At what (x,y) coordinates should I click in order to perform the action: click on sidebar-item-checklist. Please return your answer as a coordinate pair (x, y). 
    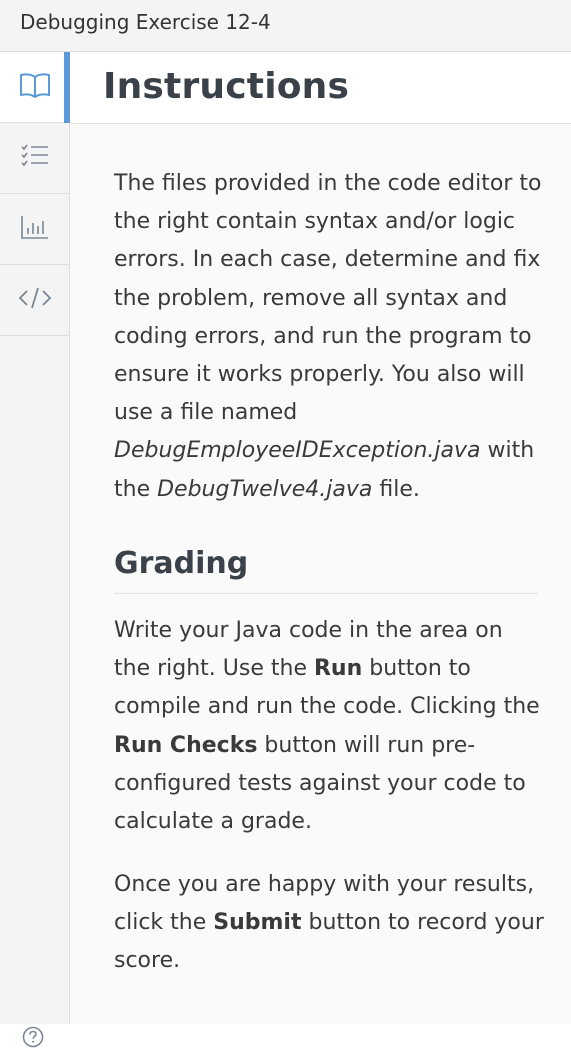
    Looking at the image, I should click on (34, 158).